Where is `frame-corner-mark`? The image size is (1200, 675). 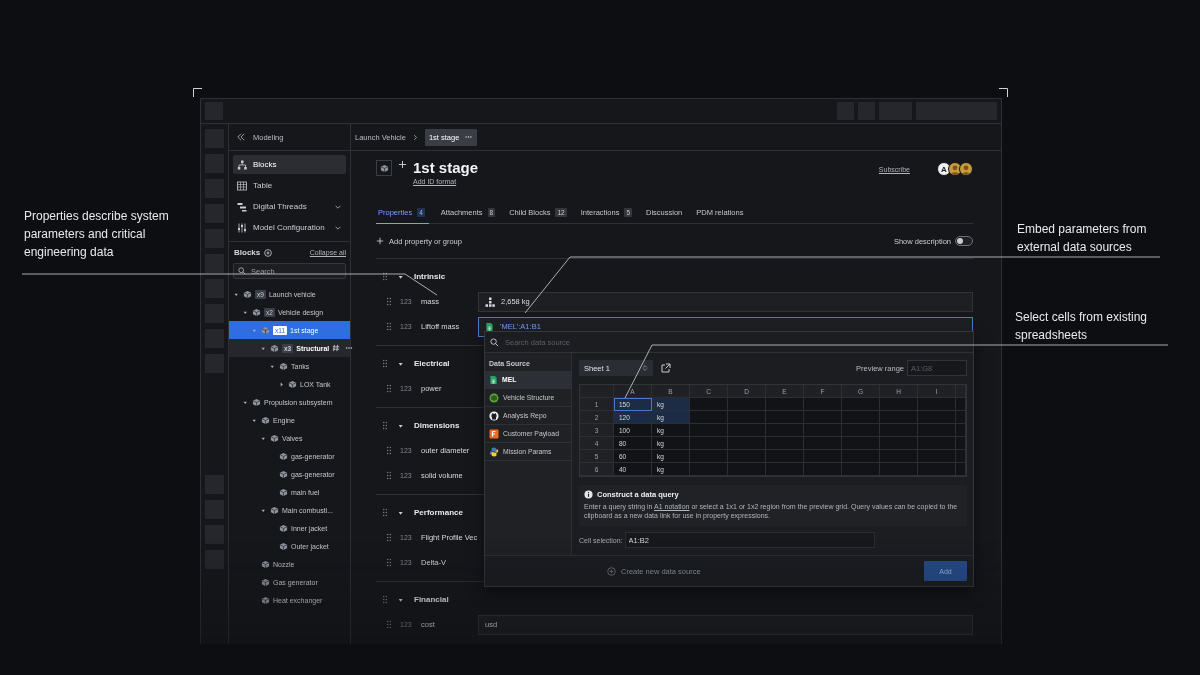
frame-corner-mark is located at coordinates (198, 93).